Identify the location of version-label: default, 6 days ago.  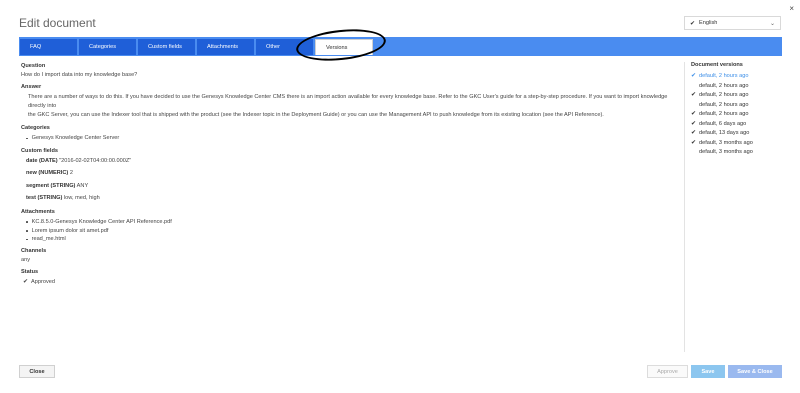
(723, 123).